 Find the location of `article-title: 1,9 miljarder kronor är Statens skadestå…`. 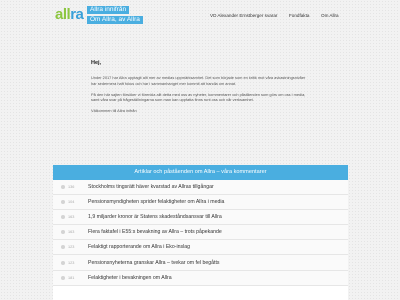

article-title: 1,9 miljarder kronor är Statens skadestå… is located at coordinates (155, 217).